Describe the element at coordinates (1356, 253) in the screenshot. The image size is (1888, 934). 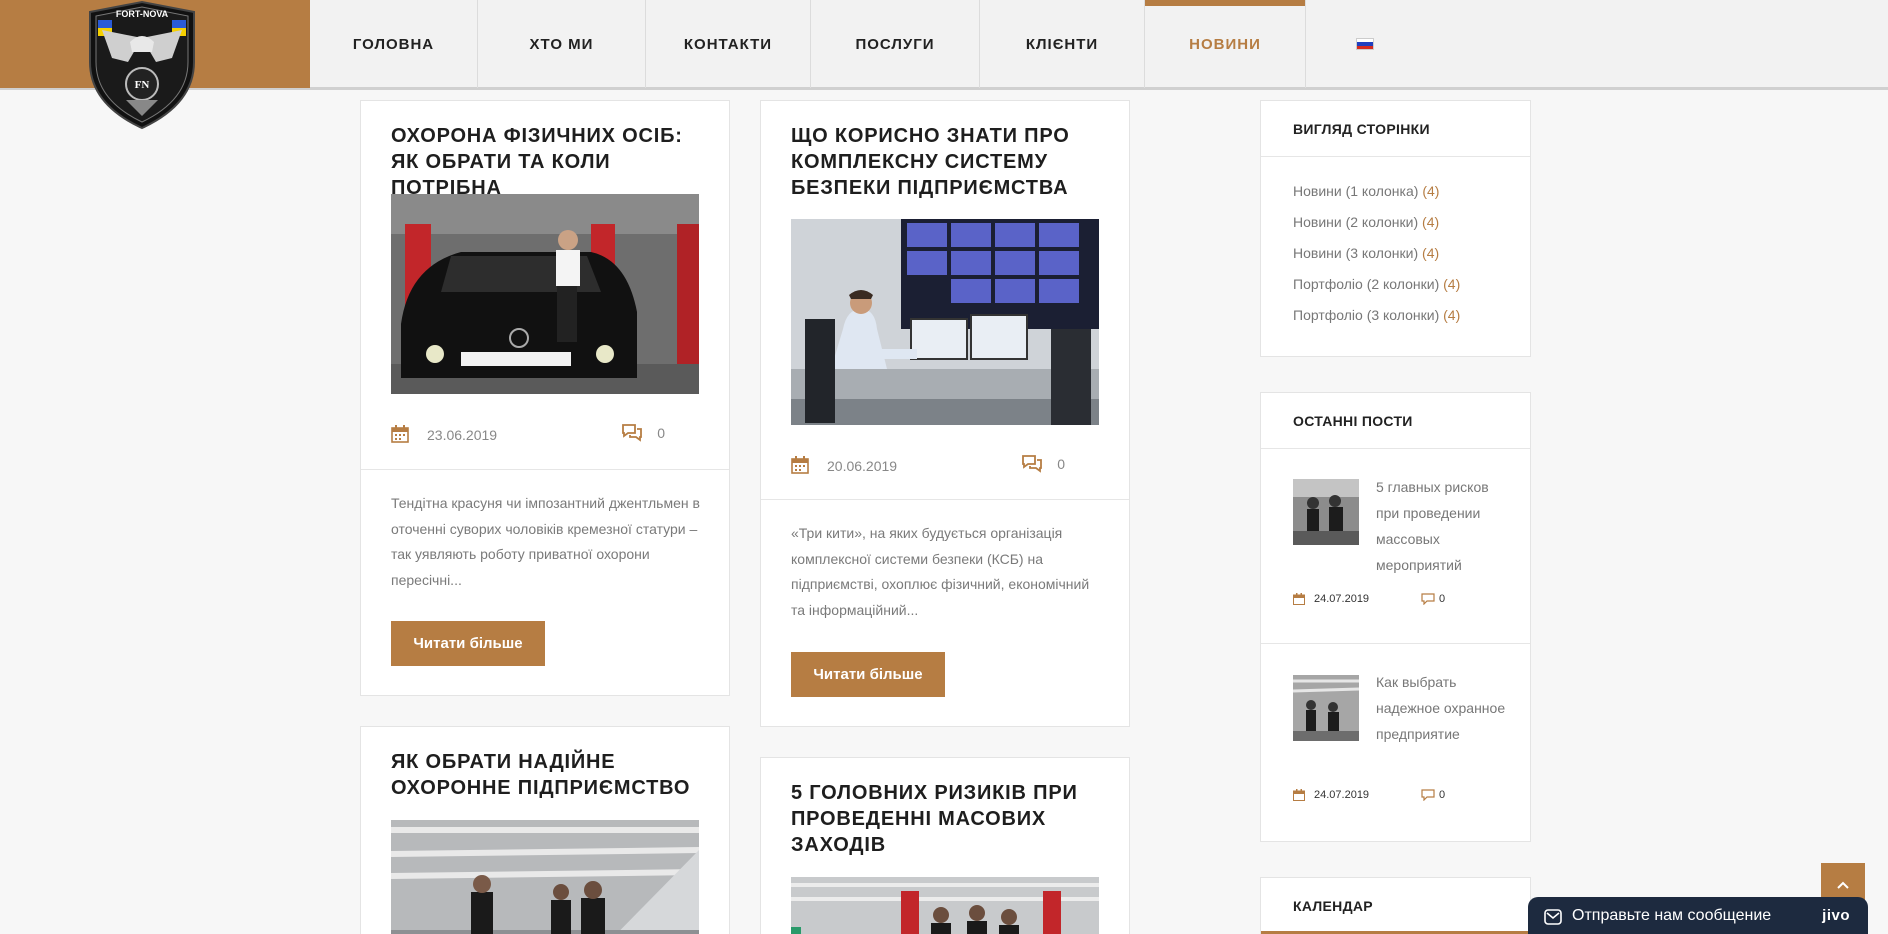
I see `page-view-label: Новини (3 колонки)` at that location.